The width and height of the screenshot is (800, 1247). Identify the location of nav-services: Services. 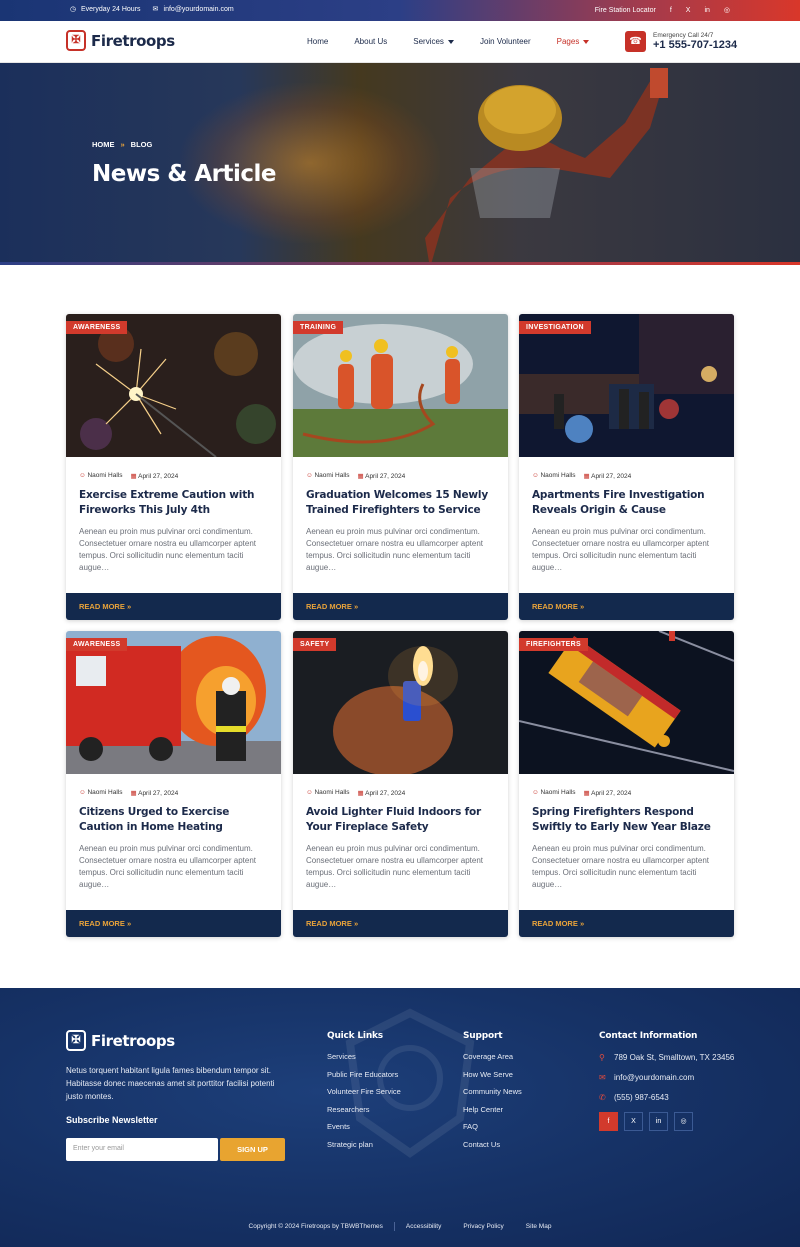
(433, 41).